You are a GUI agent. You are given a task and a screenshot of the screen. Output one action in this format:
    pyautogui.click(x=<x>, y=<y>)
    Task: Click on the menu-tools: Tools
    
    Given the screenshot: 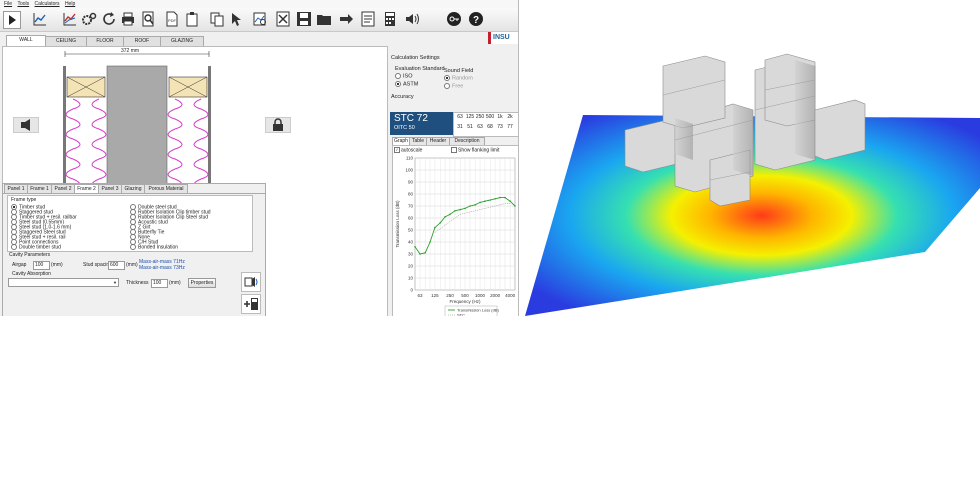 What is the action you would take?
    pyautogui.click(x=23, y=4)
    